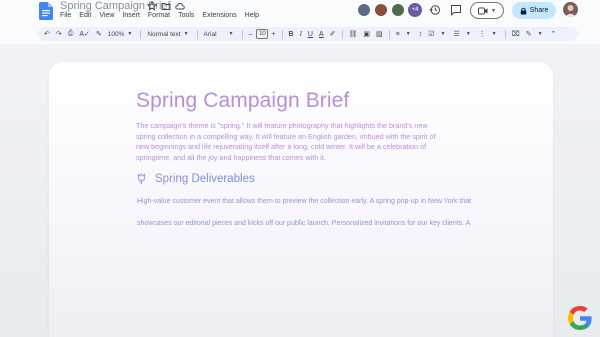 This screenshot has height=337, width=600. I want to click on flower-icon, so click(141, 179).